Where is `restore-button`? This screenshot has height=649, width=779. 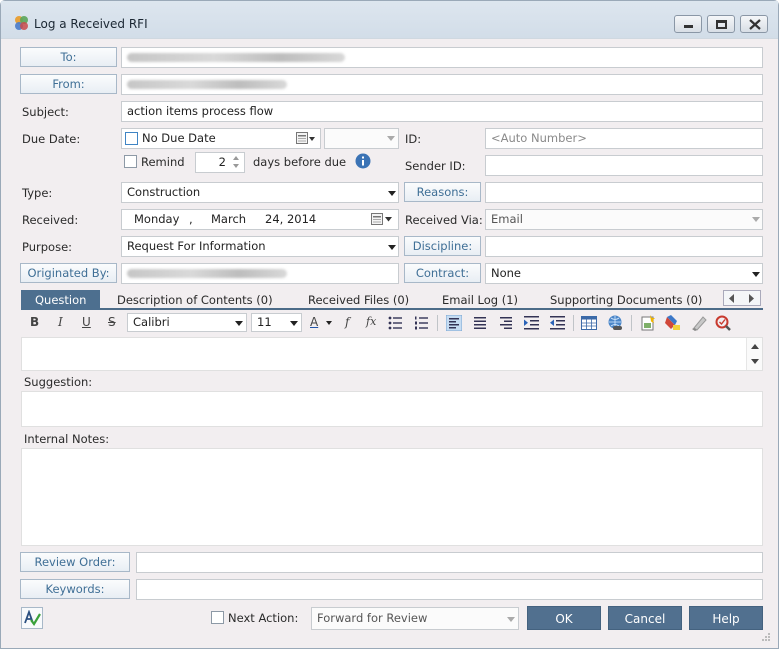 restore-button is located at coordinates (721, 24).